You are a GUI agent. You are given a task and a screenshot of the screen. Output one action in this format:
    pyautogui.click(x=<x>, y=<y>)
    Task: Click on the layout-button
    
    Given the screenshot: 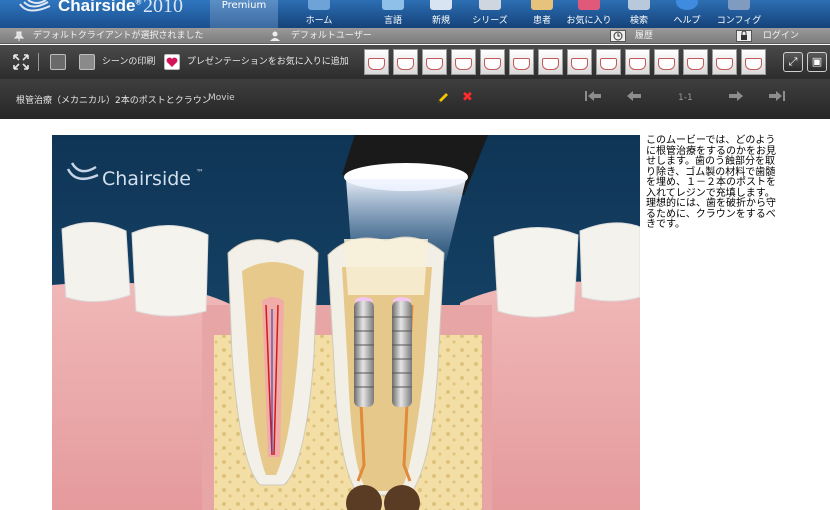 What is the action you would take?
    pyautogui.click(x=21, y=62)
    